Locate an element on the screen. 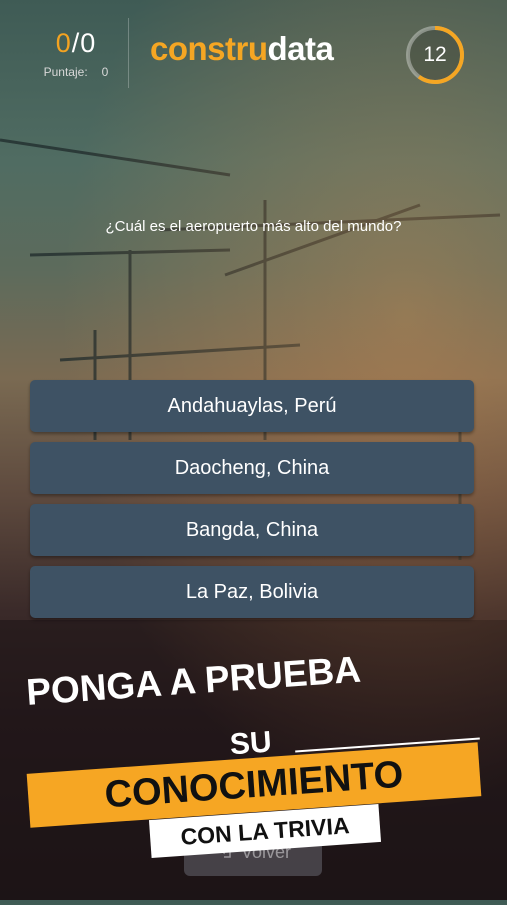  countdown-timer: 12 is located at coordinates (435, 55).